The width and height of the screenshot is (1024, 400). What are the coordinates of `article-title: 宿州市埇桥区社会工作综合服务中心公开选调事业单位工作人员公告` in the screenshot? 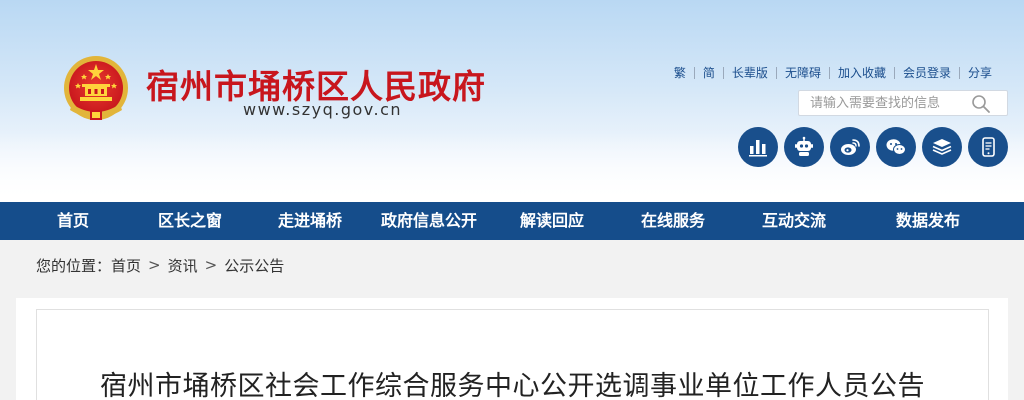 It's located at (512, 385).